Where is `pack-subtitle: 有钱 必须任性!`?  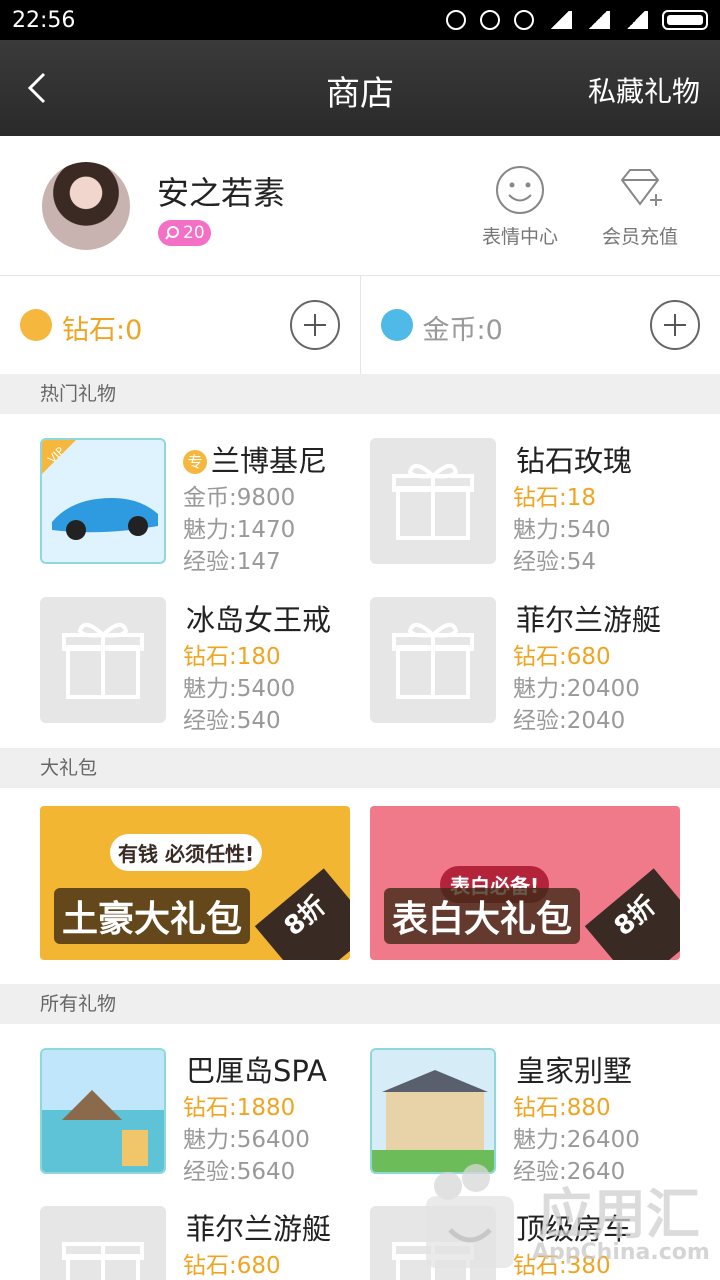
pack-subtitle: 有钱 必须任性! is located at coordinates (186, 852).